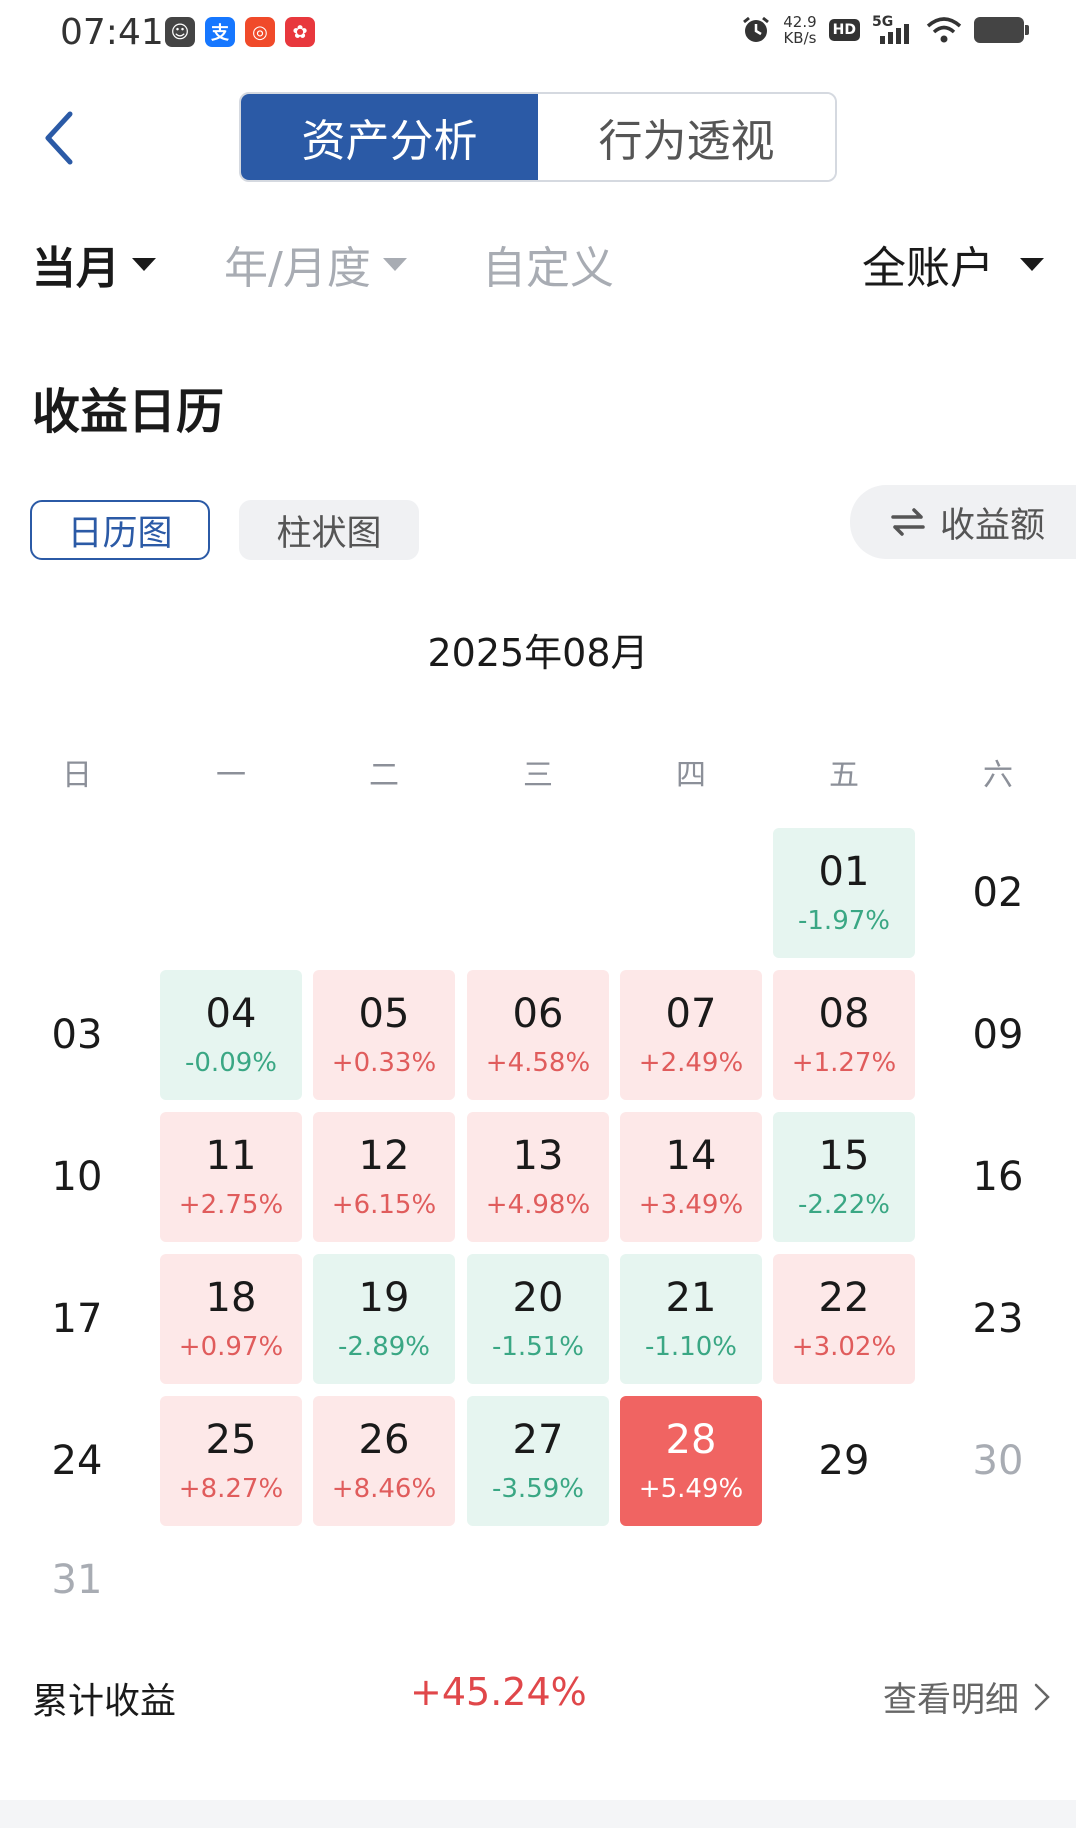 The width and height of the screenshot is (1076, 1828). I want to click on wifi-icon, so click(944, 30).